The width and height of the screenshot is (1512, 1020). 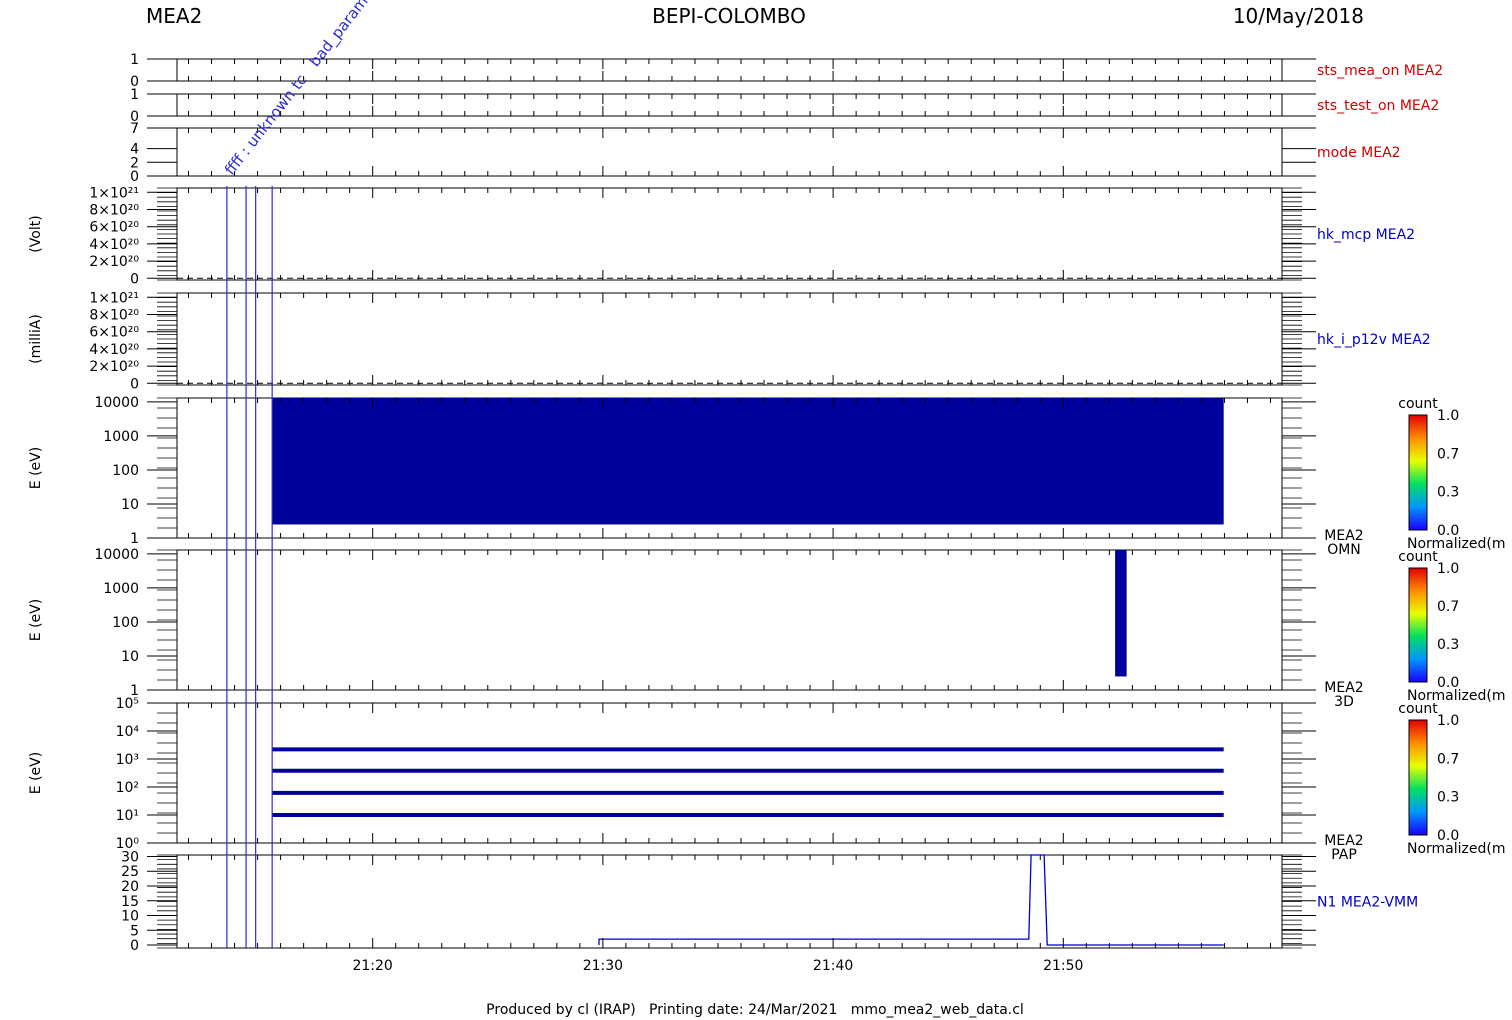 What do you see at coordinates (134, 129) in the screenshot?
I see `y-tick-label: 7` at bounding box center [134, 129].